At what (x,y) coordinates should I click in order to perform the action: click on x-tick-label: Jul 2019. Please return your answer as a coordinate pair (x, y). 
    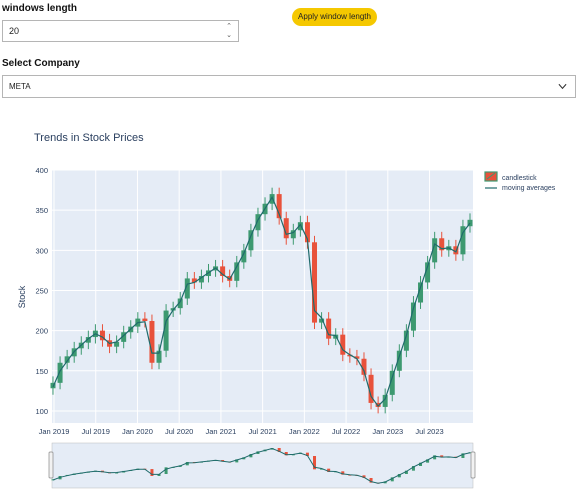
    Looking at the image, I should click on (96, 431).